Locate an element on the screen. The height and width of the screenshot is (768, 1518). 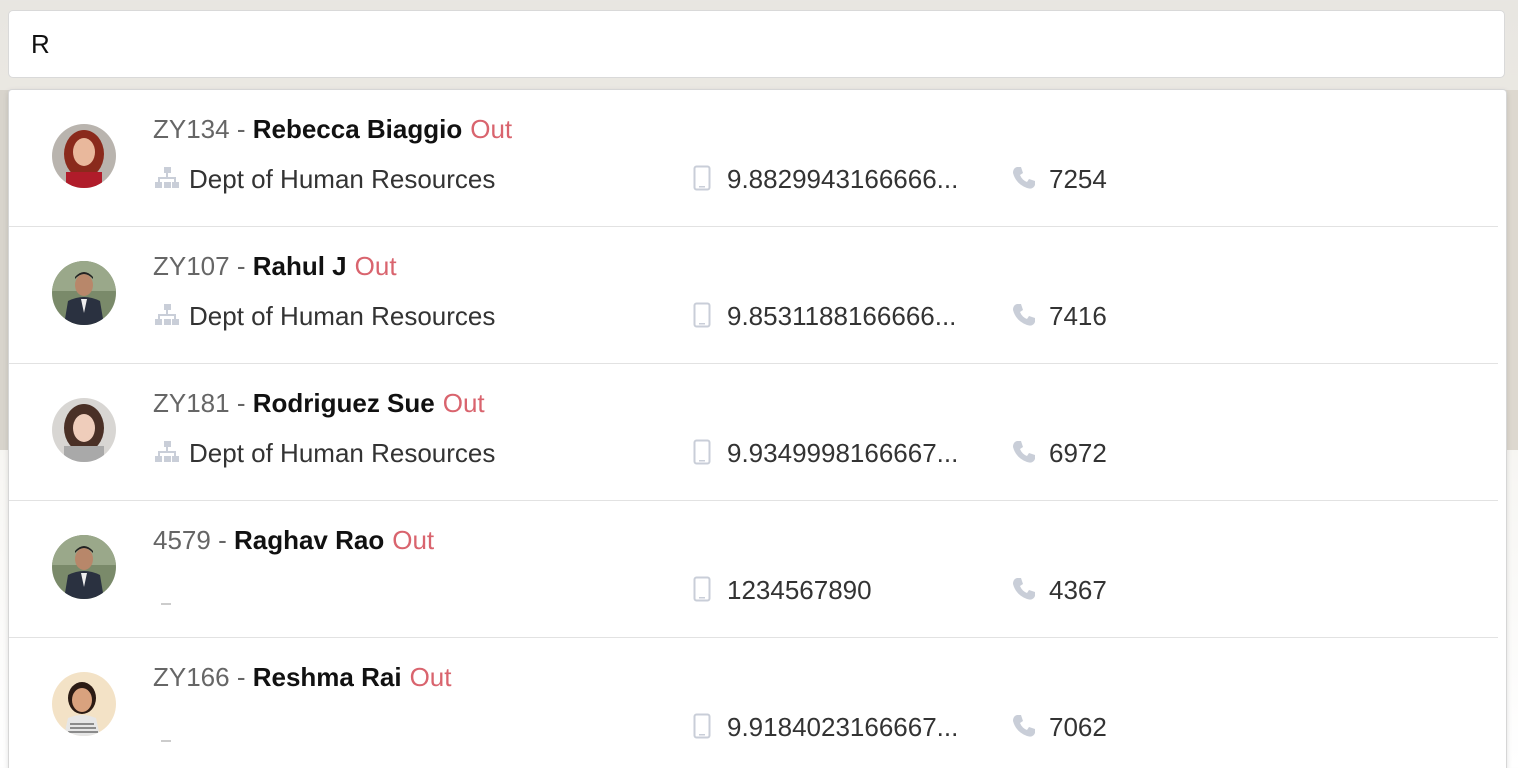
employee-title: ZY181 - Rodriguez Sue Out is located at coordinates (319, 403).